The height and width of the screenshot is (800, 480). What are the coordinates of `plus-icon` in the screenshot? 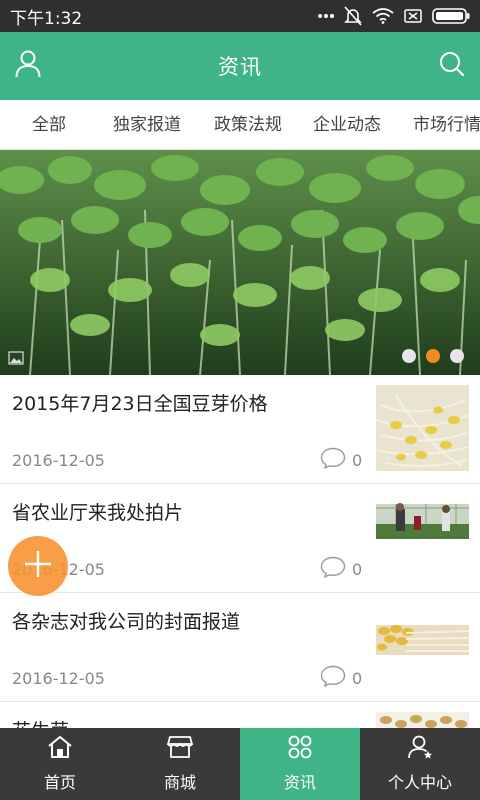 It's located at (38, 566).